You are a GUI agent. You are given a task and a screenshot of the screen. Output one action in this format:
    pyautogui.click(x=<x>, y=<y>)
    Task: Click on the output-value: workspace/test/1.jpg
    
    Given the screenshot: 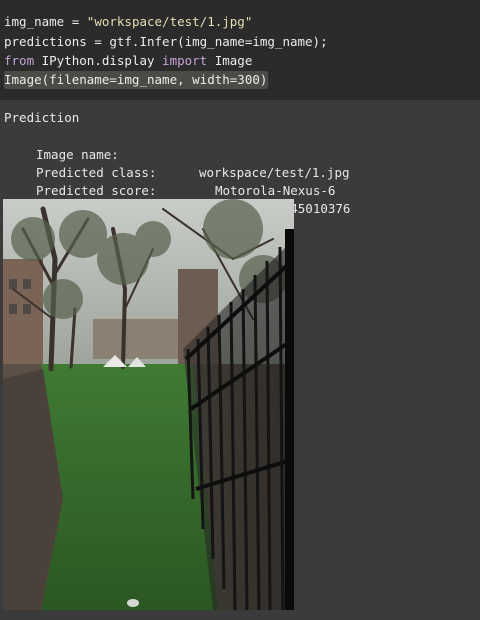 What is the action you would take?
    pyautogui.click(x=274, y=172)
    